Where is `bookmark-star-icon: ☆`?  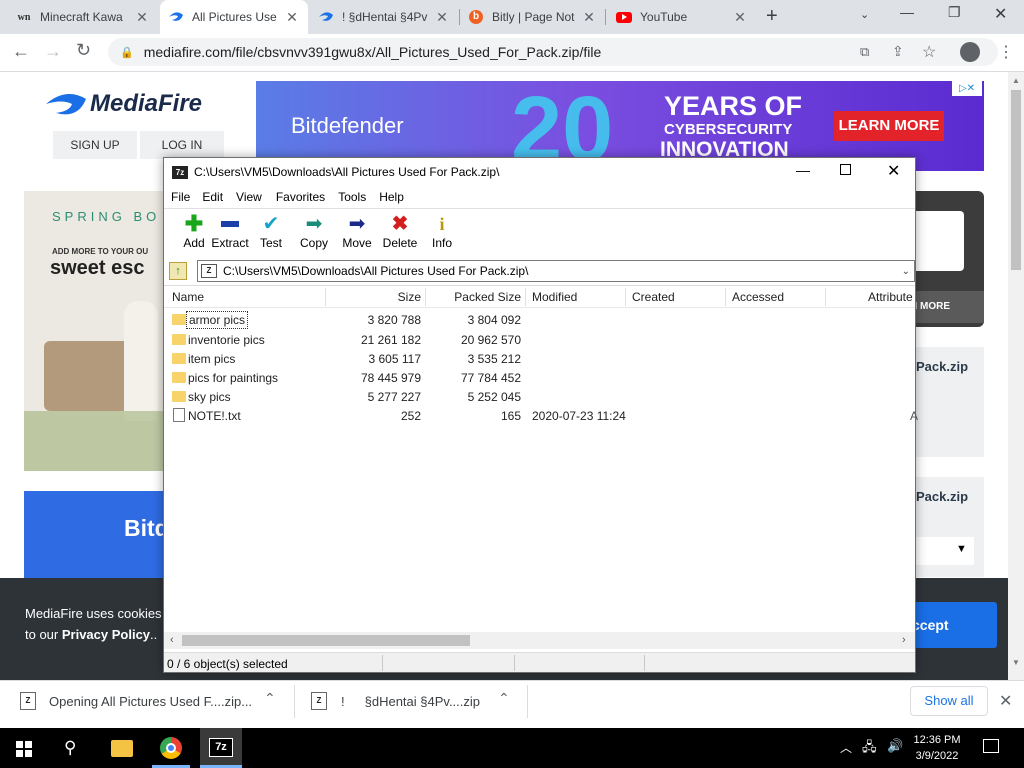
bookmark-star-icon: ☆ is located at coordinates (929, 52).